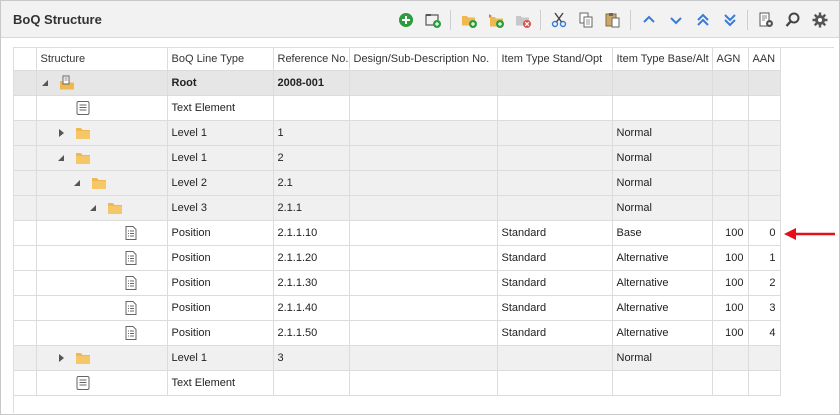 This screenshot has width=840, height=415. What do you see at coordinates (397, 383) in the screenshot?
I see `table-row: Text Element` at bounding box center [397, 383].